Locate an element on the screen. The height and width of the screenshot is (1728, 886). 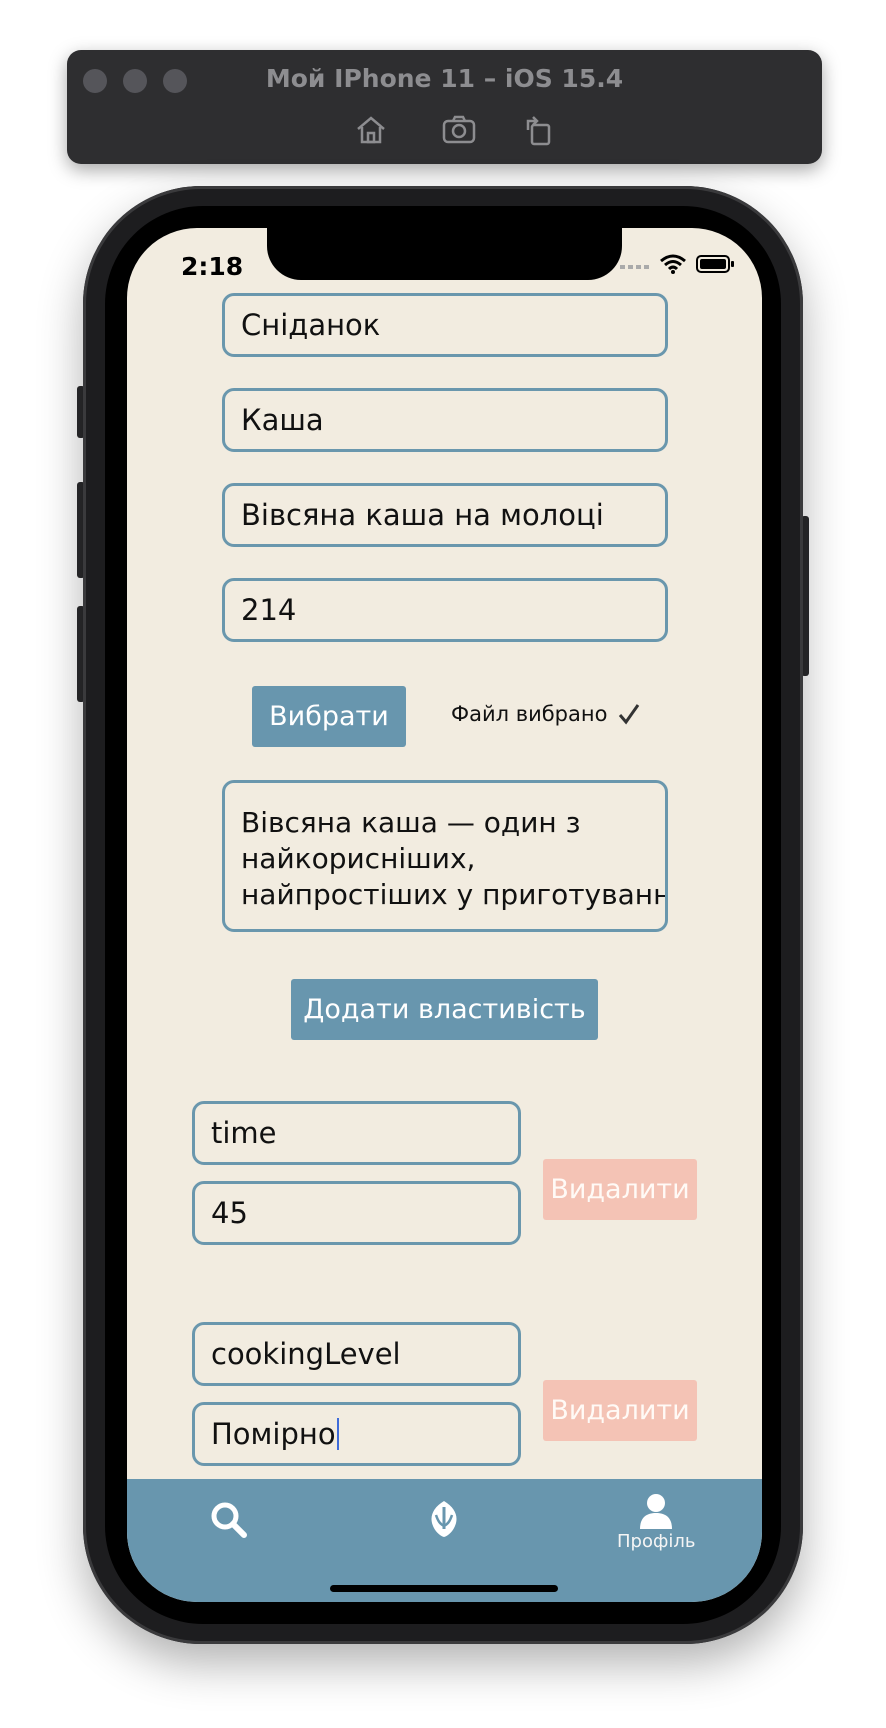
property-value-input: Помірно is located at coordinates (356, 1434).